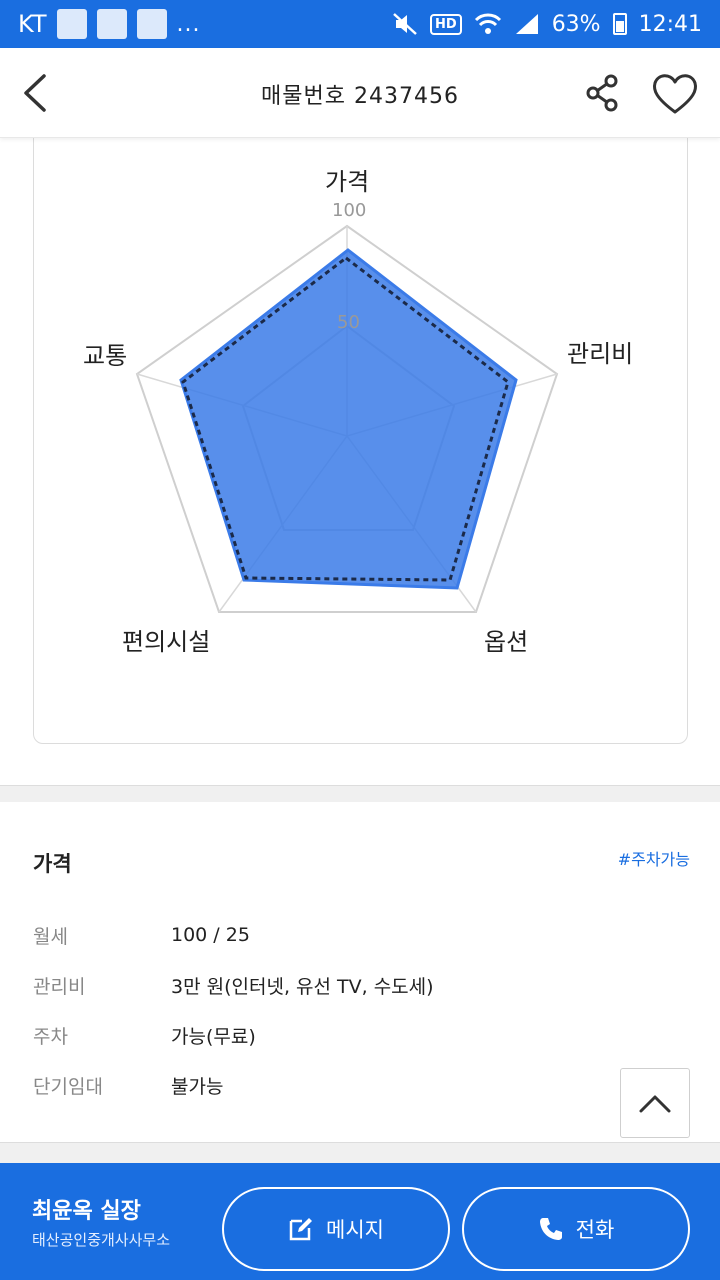  I want to click on clock: 12:41, so click(670, 24).